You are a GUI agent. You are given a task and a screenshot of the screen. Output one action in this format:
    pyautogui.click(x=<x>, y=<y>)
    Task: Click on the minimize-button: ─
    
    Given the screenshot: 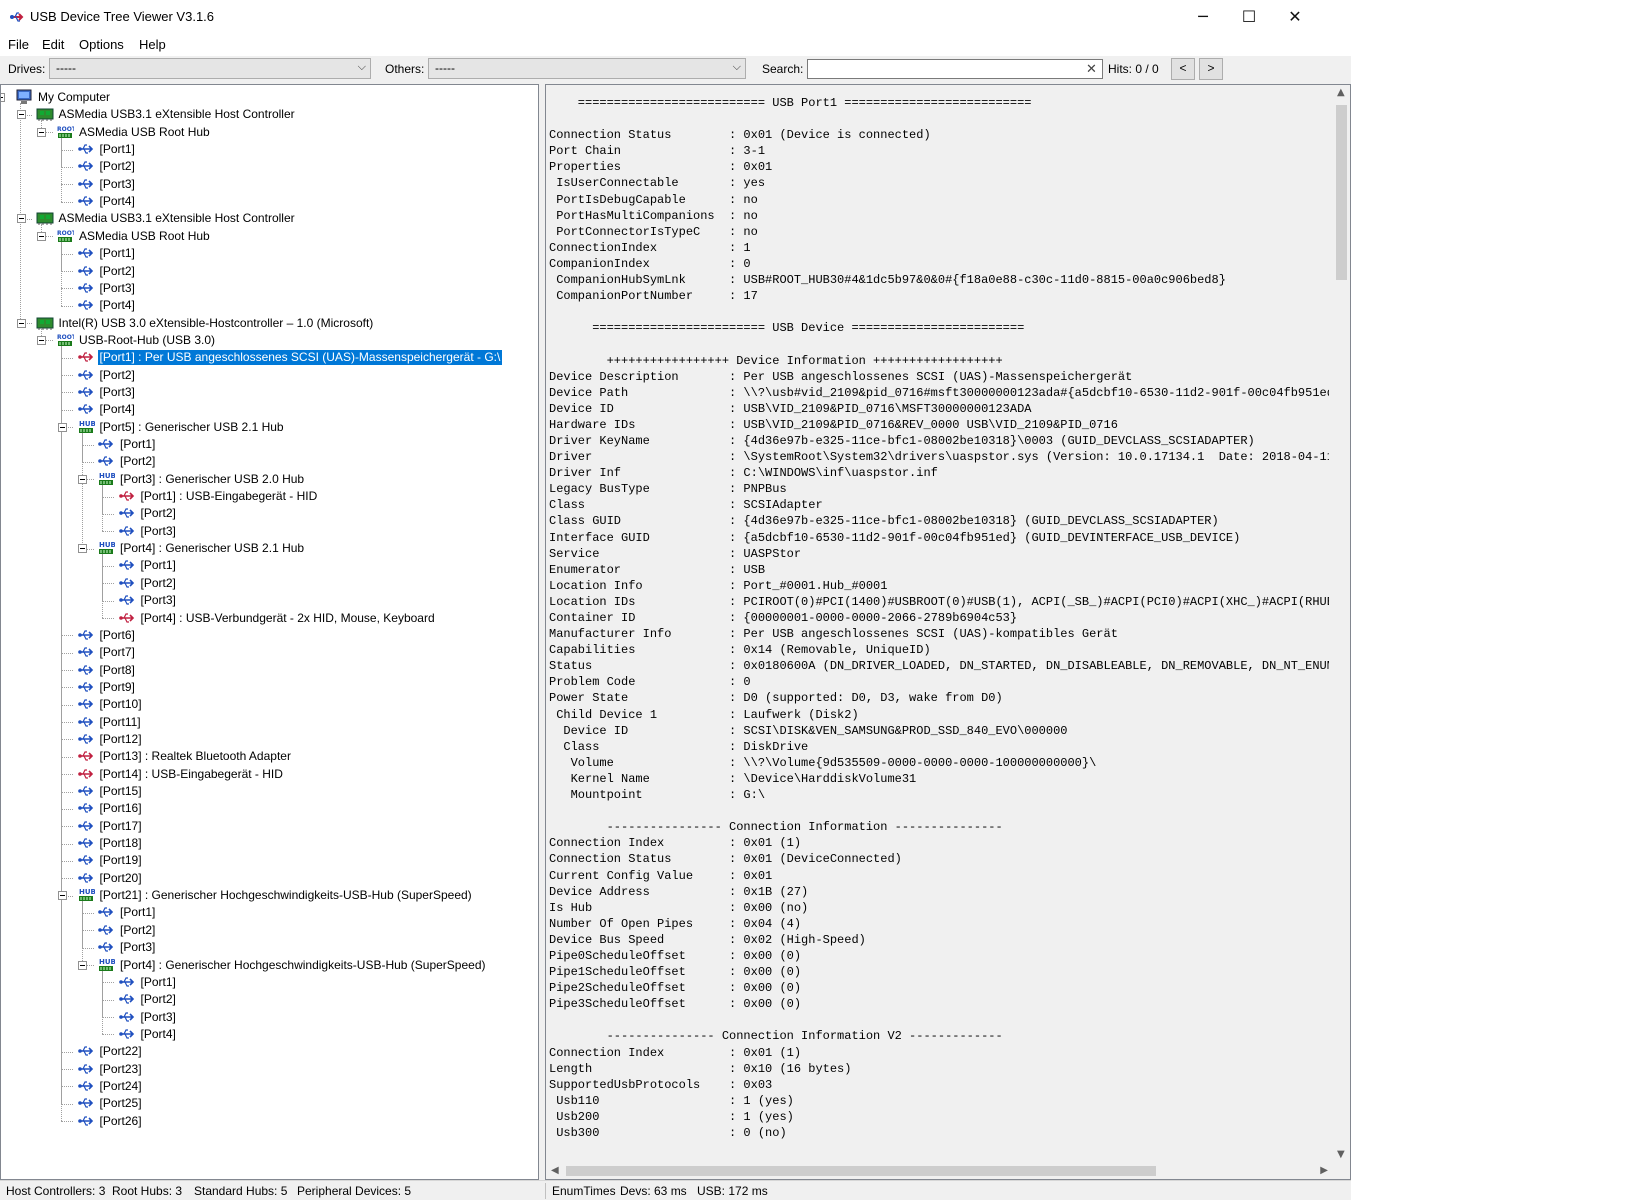 What is the action you would take?
    pyautogui.click(x=1203, y=17)
    